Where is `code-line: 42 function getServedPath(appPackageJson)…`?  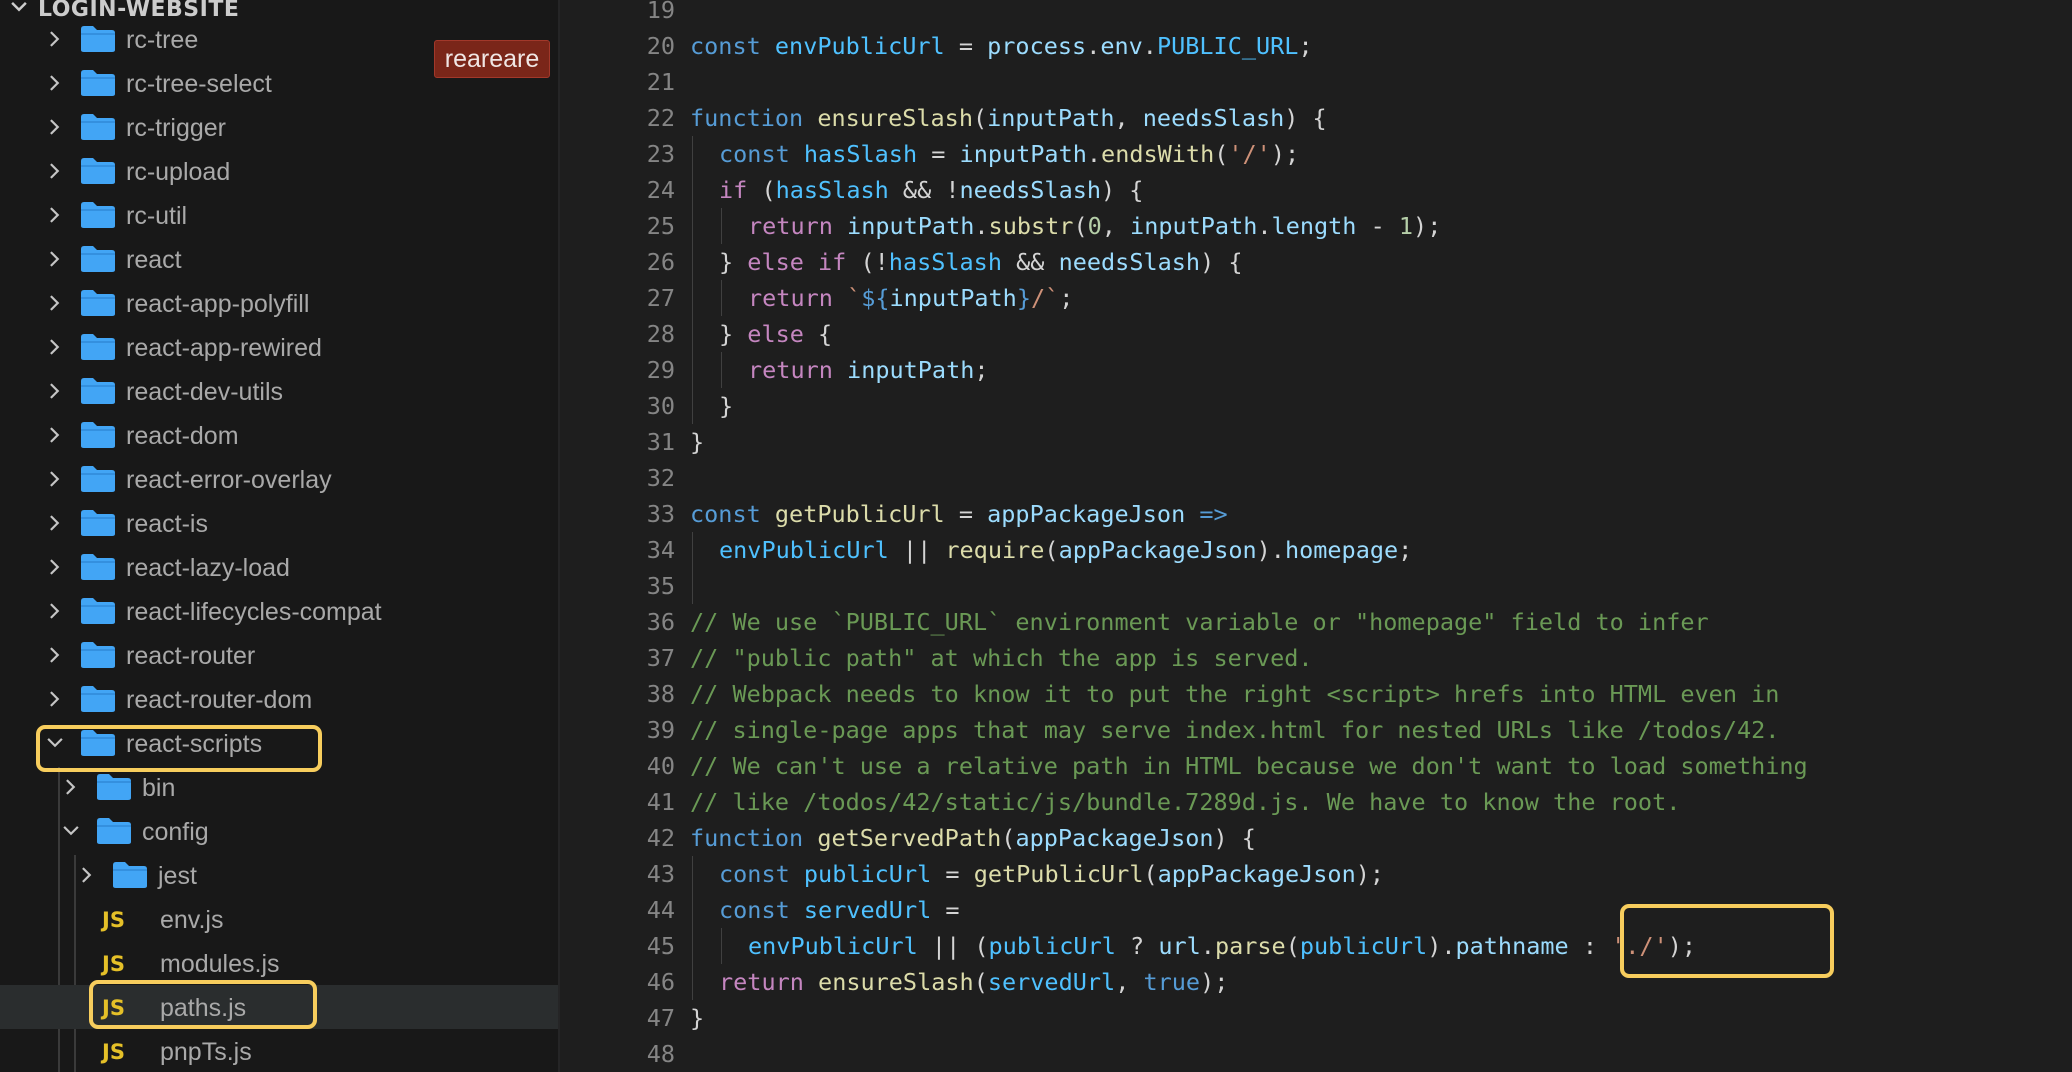
code-line: 42 function getServedPath(appPackageJson)… is located at coordinates (1316, 838).